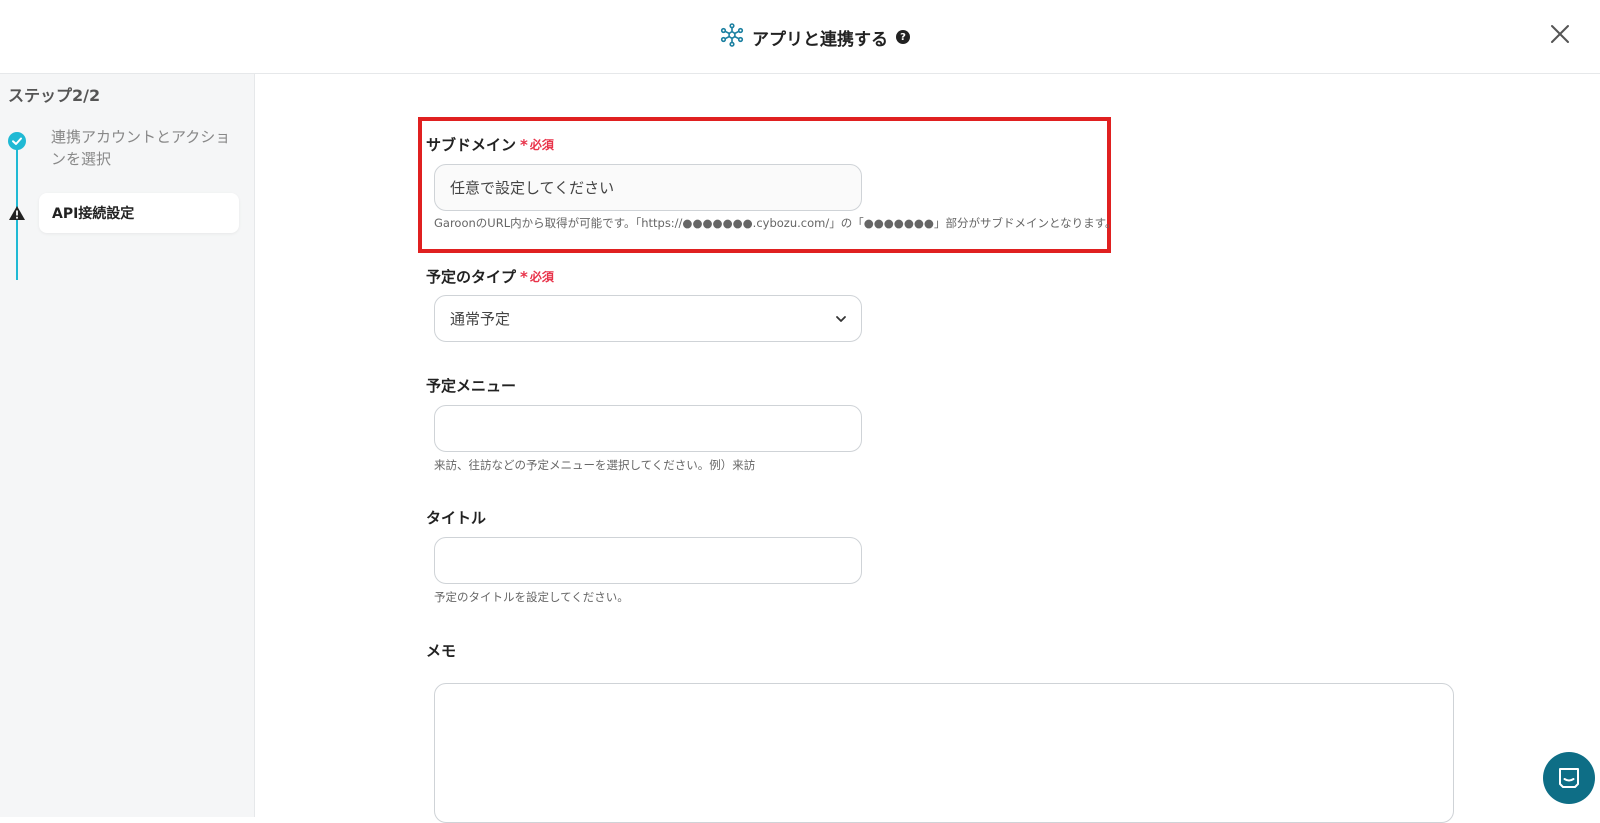 The width and height of the screenshot is (1600, 823). What do you see at coordinates (471, 277) in the screenshot?
I see `schedule-type-label-text: 予定のタイプ` at bounding box center [471, 277].